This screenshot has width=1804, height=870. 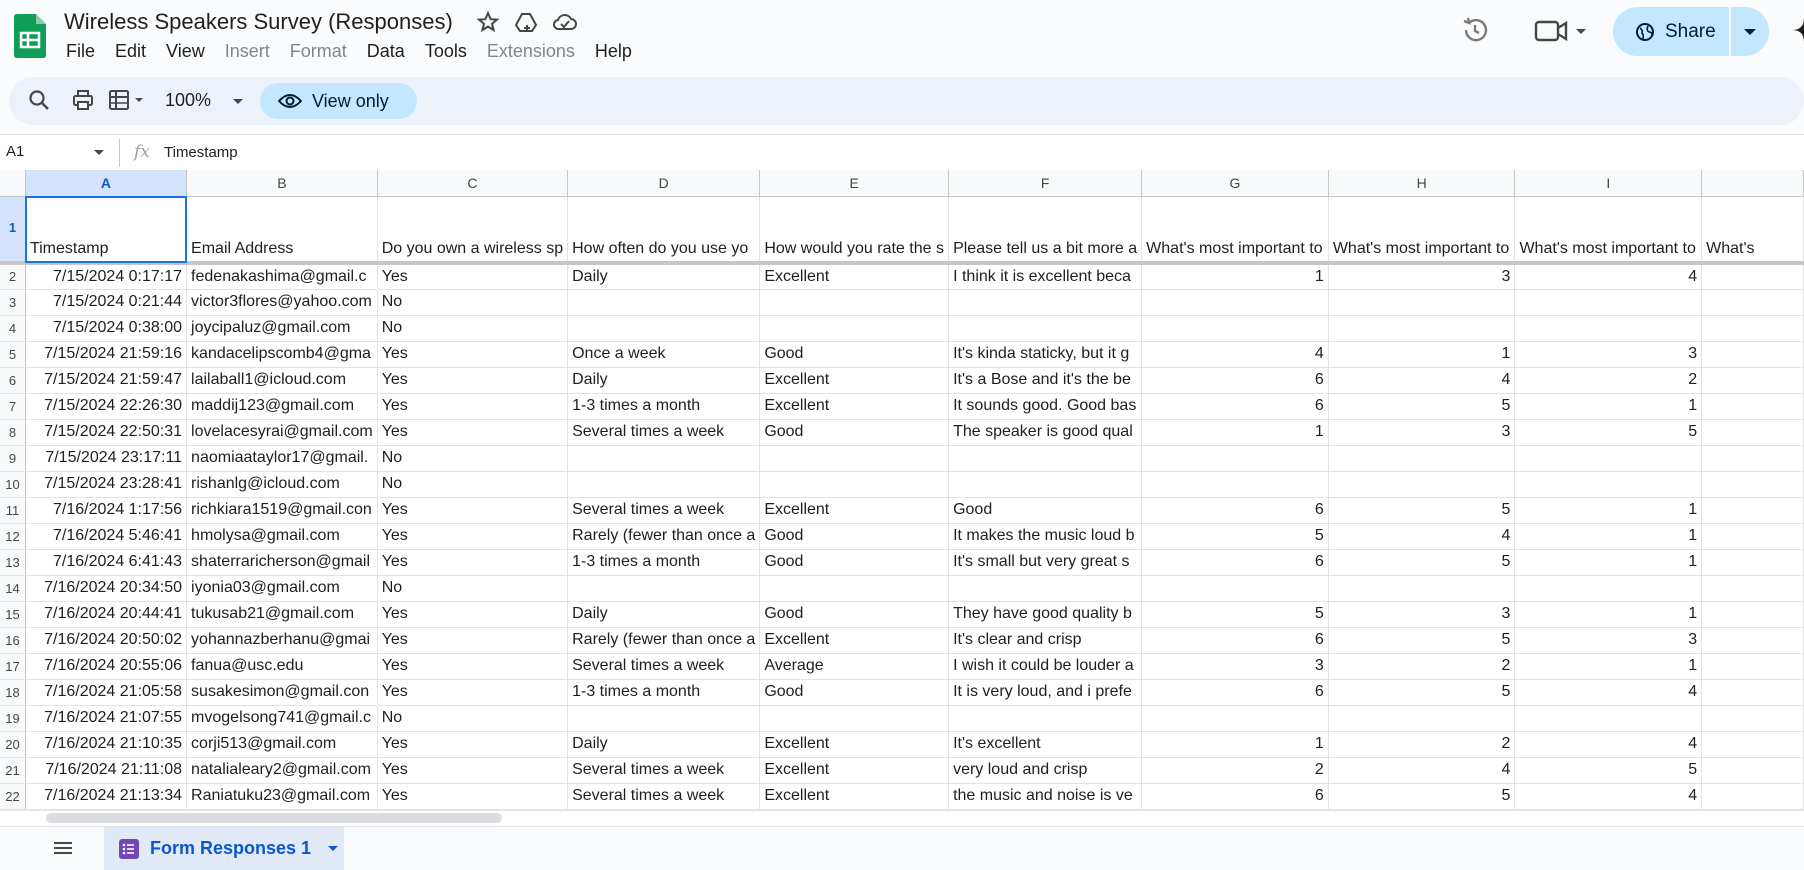 What do you see at coordinates (106, 744) in the screenshot?
I see `grid-cell: 7/16/2024 21:10:35` at bounding box center [106, 744].